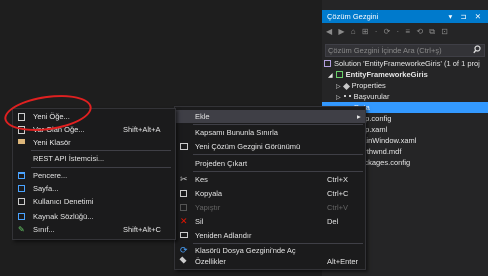 Image resolution: width=488 pixels, height=276 pixels. I want to click on menu-item-label: Yeni Çözüm Gezgini Görünümü, so click(248, 146).